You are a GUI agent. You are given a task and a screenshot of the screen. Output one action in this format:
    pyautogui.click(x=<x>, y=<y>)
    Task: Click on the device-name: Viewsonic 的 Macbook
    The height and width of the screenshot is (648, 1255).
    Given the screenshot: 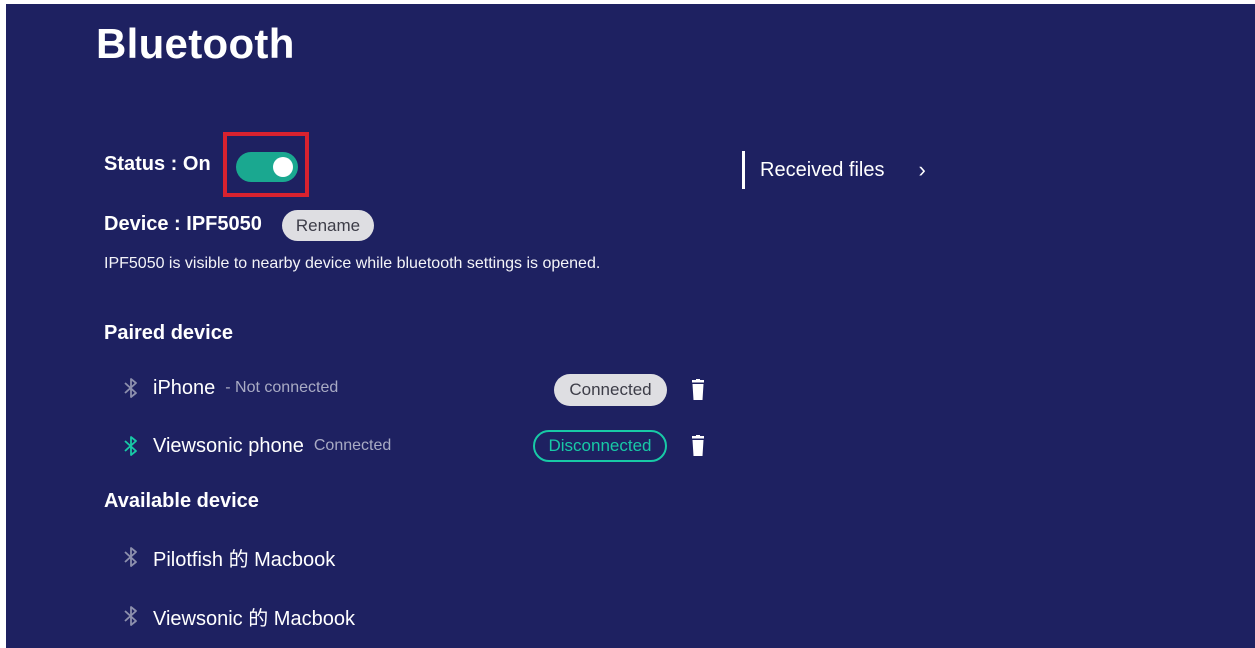 What is the action you would take?
    pyautogui.click(x=254, y=618)
    